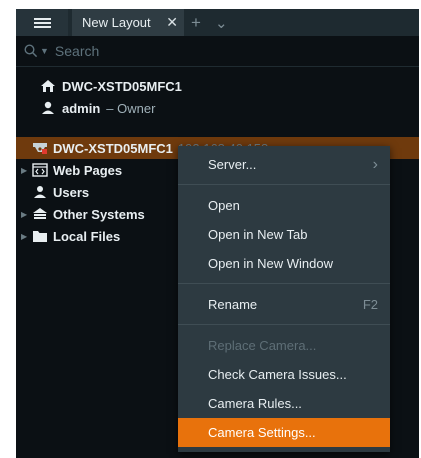 This screenshot has width=421, height=458. Describe the element at coordinates (44, 51) in the screenshot. I see `search-options-chevron-icon: ▼` at that location.